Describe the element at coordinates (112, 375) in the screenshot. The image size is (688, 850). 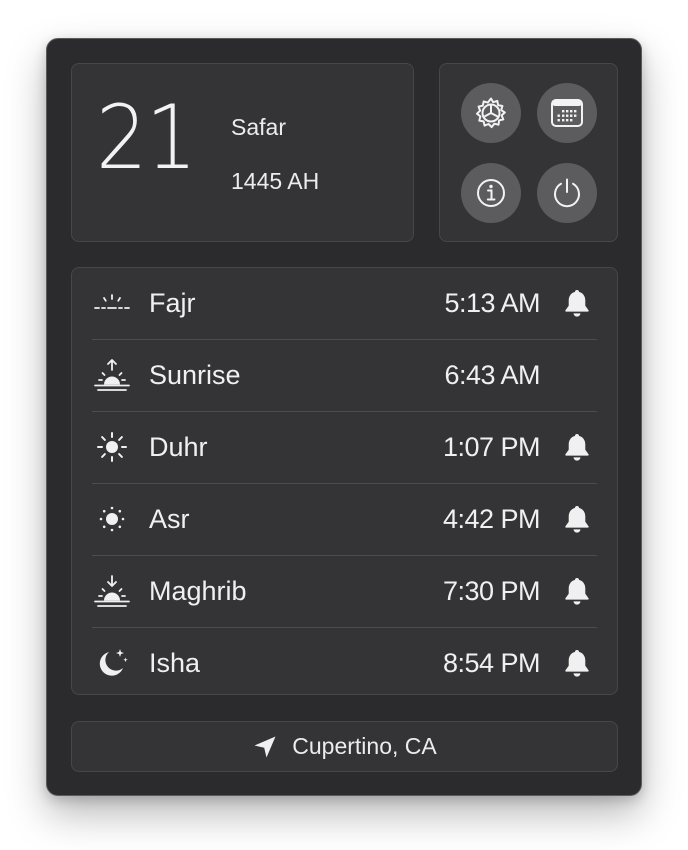
I see `sunrise-icon` at that location.